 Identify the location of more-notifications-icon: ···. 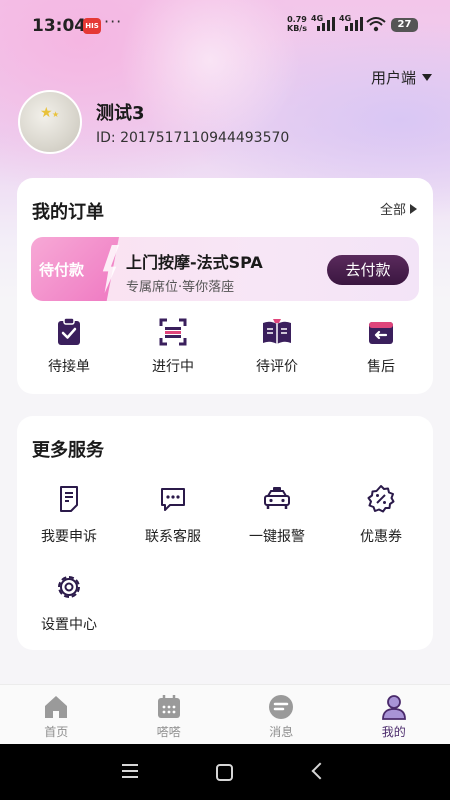
(113, 21).